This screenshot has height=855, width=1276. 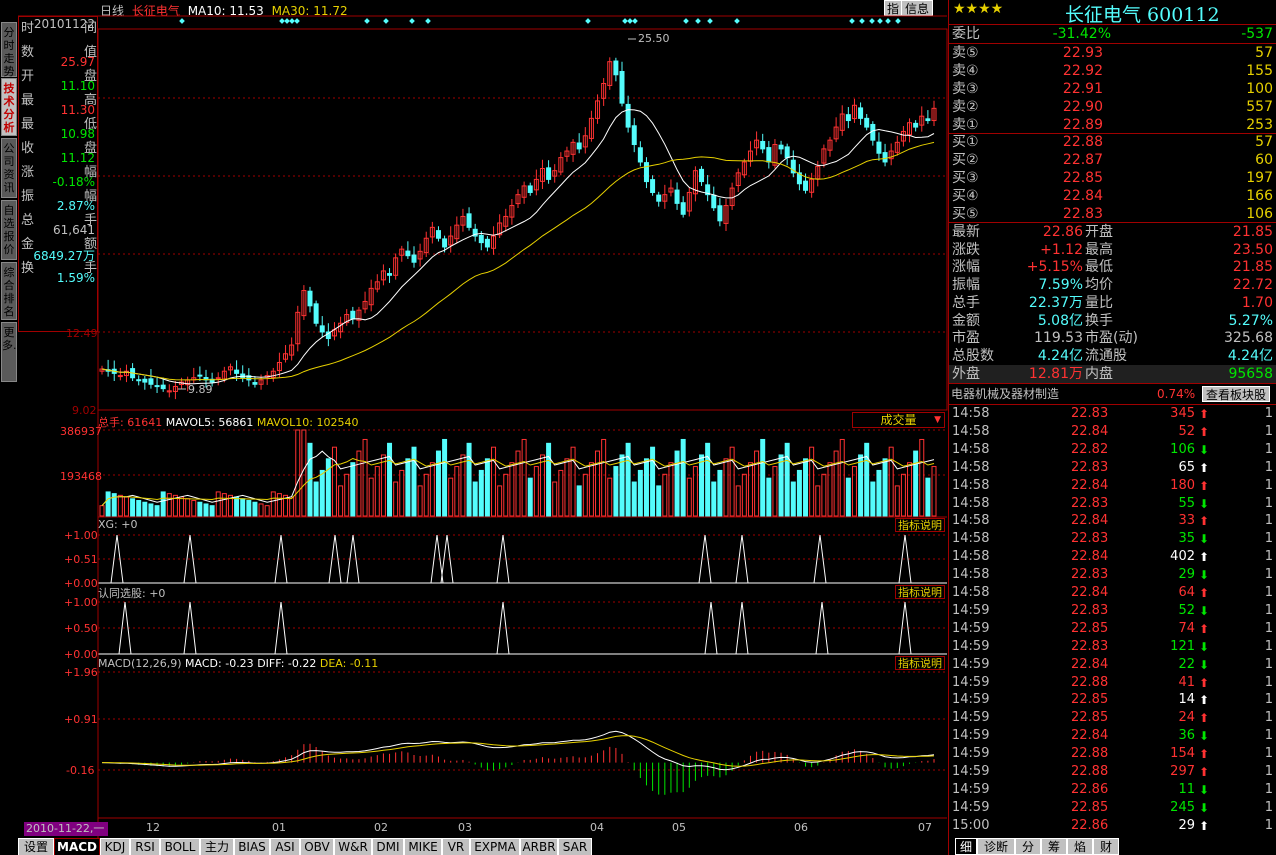 I want to click on sector-name: 电器机械及器材制造, so click(x=1005, y=394).